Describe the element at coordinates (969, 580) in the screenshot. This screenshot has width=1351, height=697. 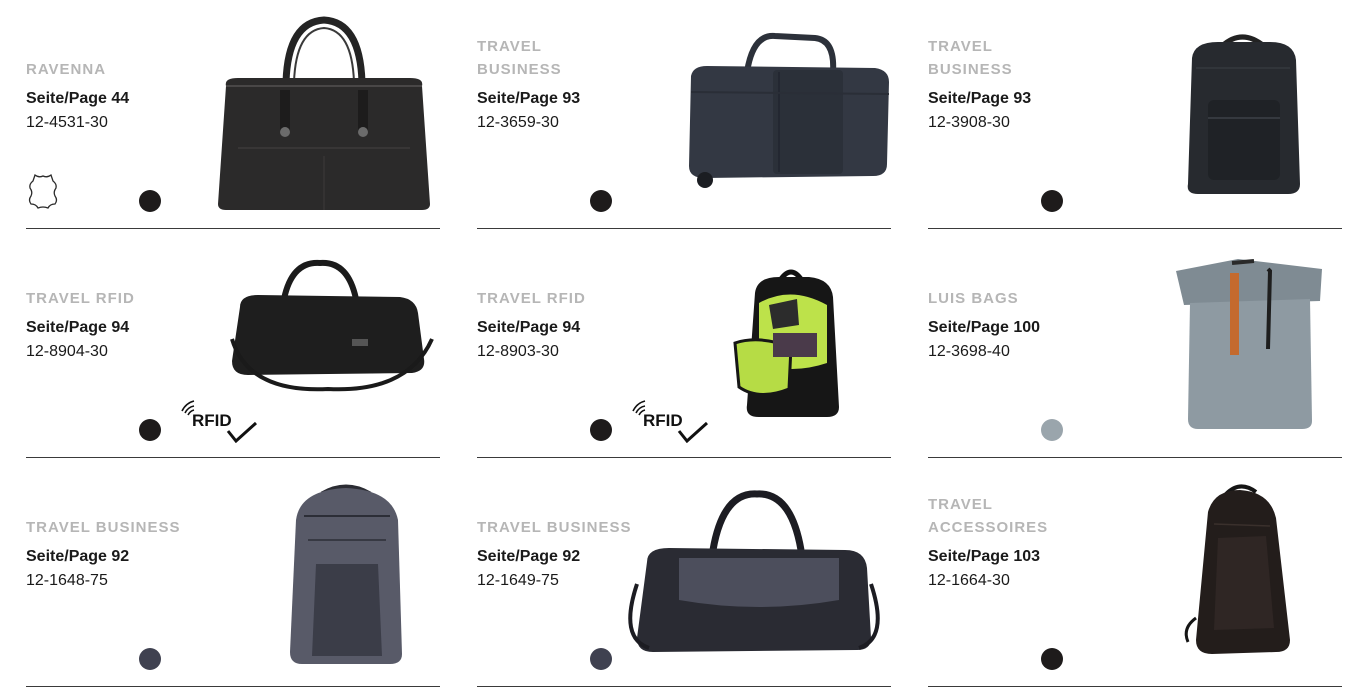
I see `article-number: 12-1664-30` at that location.